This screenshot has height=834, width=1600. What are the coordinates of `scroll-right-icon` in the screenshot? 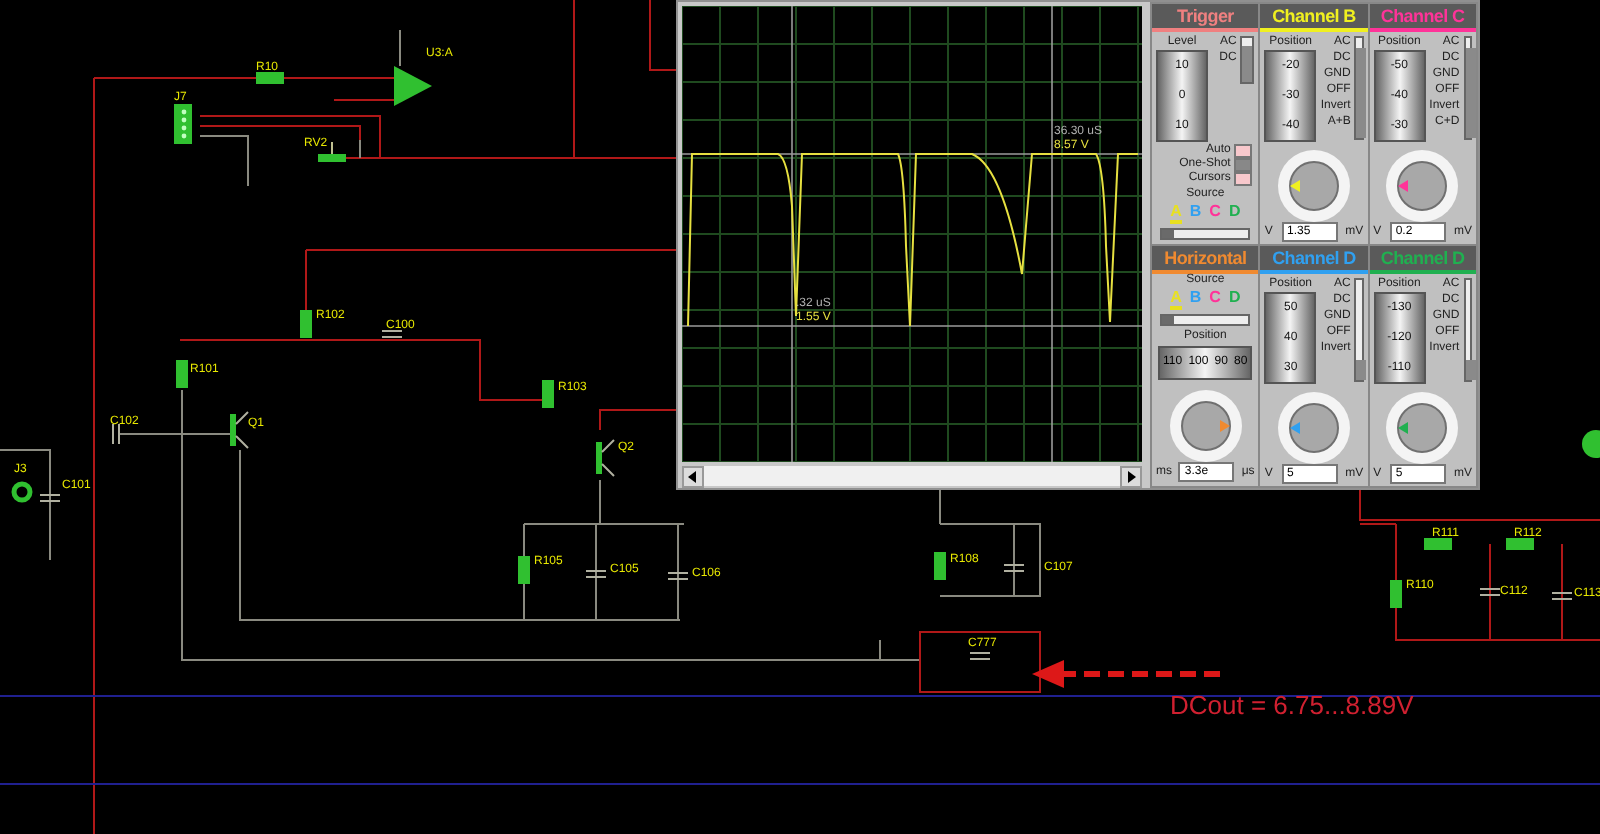 It's located at (1131, 476).